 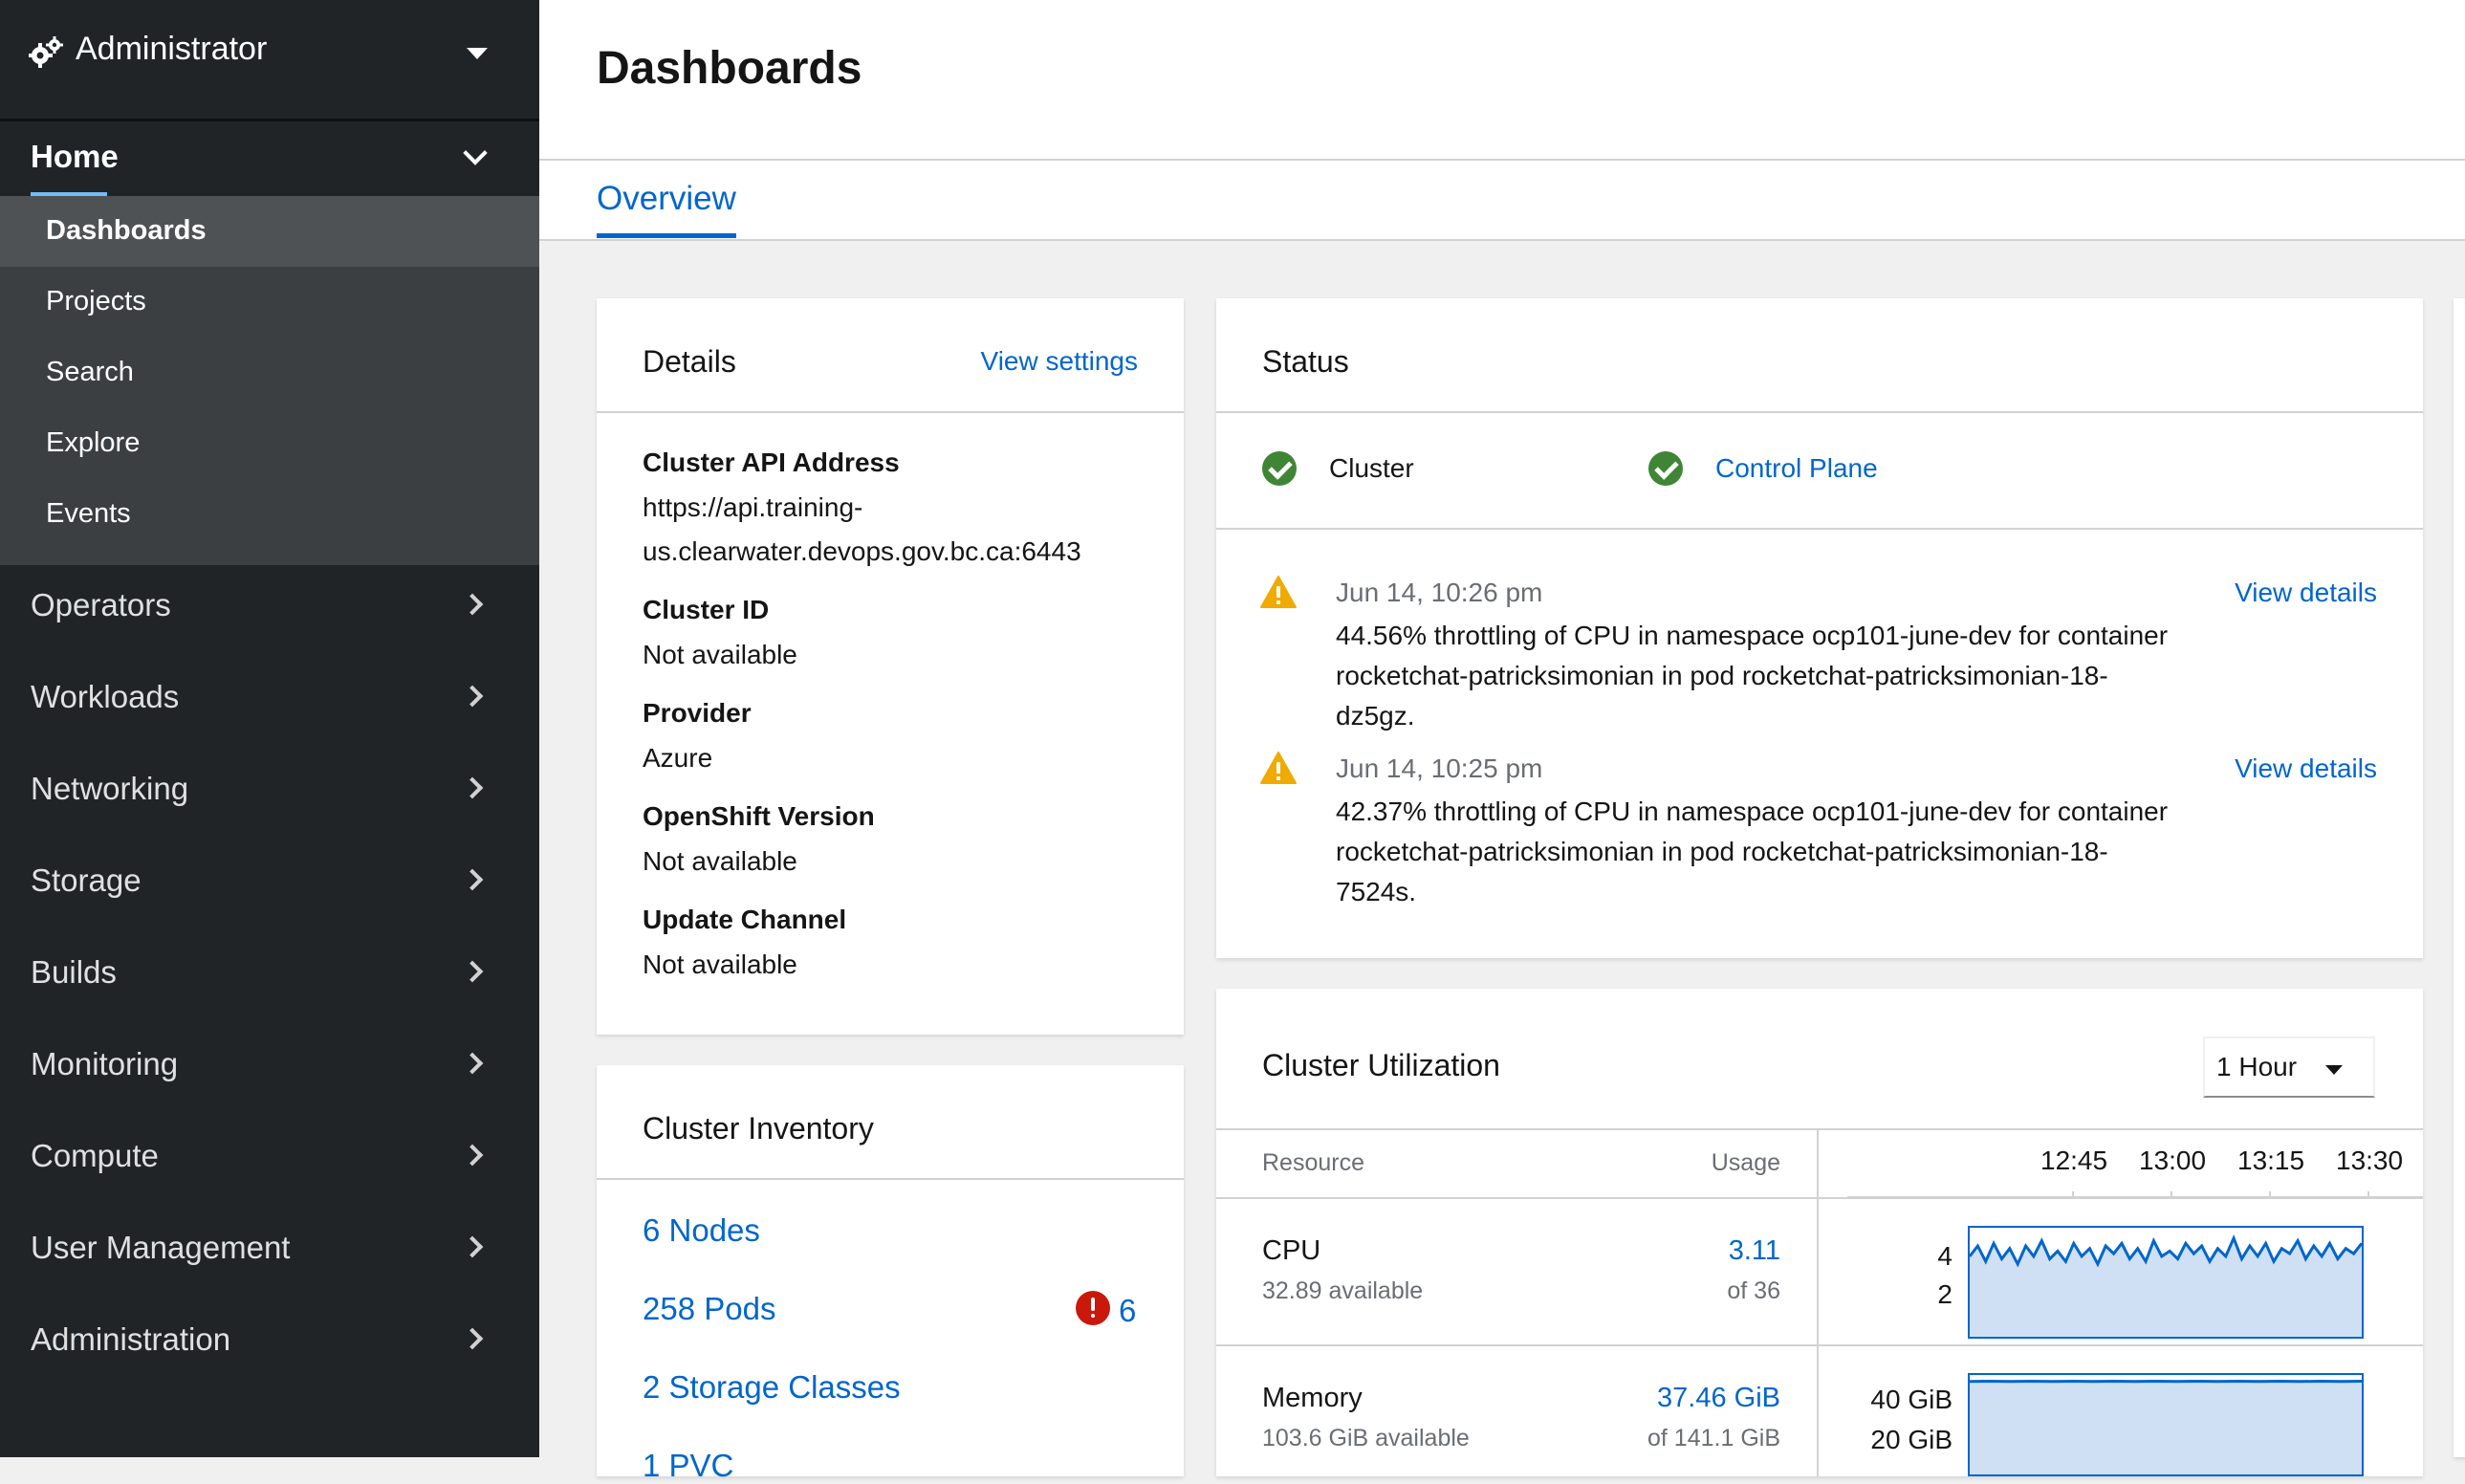 What do you see at coordinates (269, 231) in the screenshot?
I see `nav-item-dashboards: Dashboards` at bounding box center [269, 231].